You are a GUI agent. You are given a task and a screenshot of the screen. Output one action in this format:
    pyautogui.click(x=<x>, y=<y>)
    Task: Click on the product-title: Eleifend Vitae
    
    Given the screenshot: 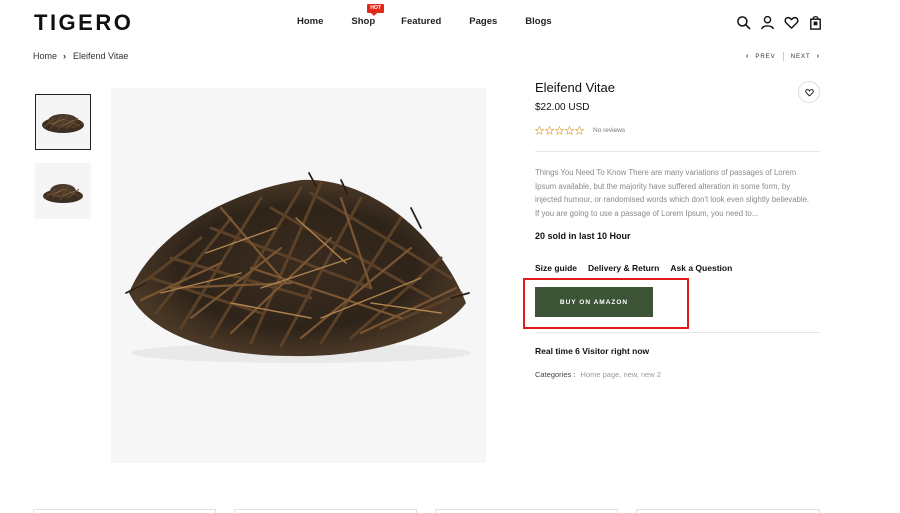 What is the action you would take?
    pyautogui.click(x=575, y=87)
    